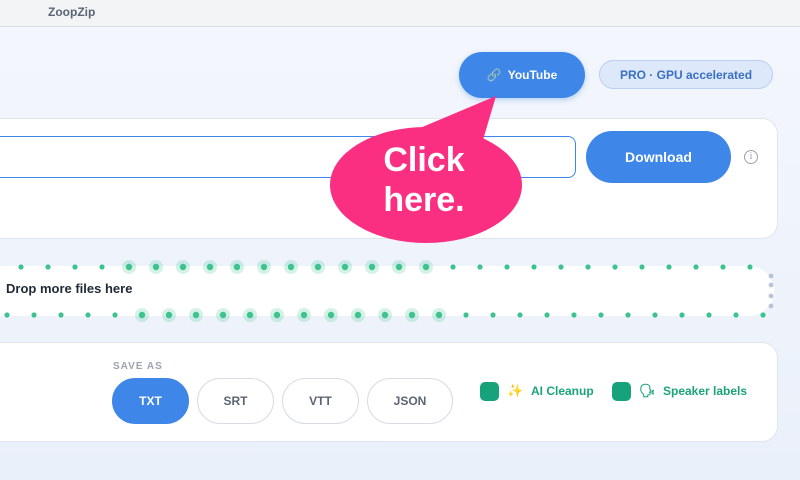 The image size is (800, 480). What do you see at coordinates (424, 200) in the screenshot?
I see `callout-line-2: here.` at bounding box center [424, 200].